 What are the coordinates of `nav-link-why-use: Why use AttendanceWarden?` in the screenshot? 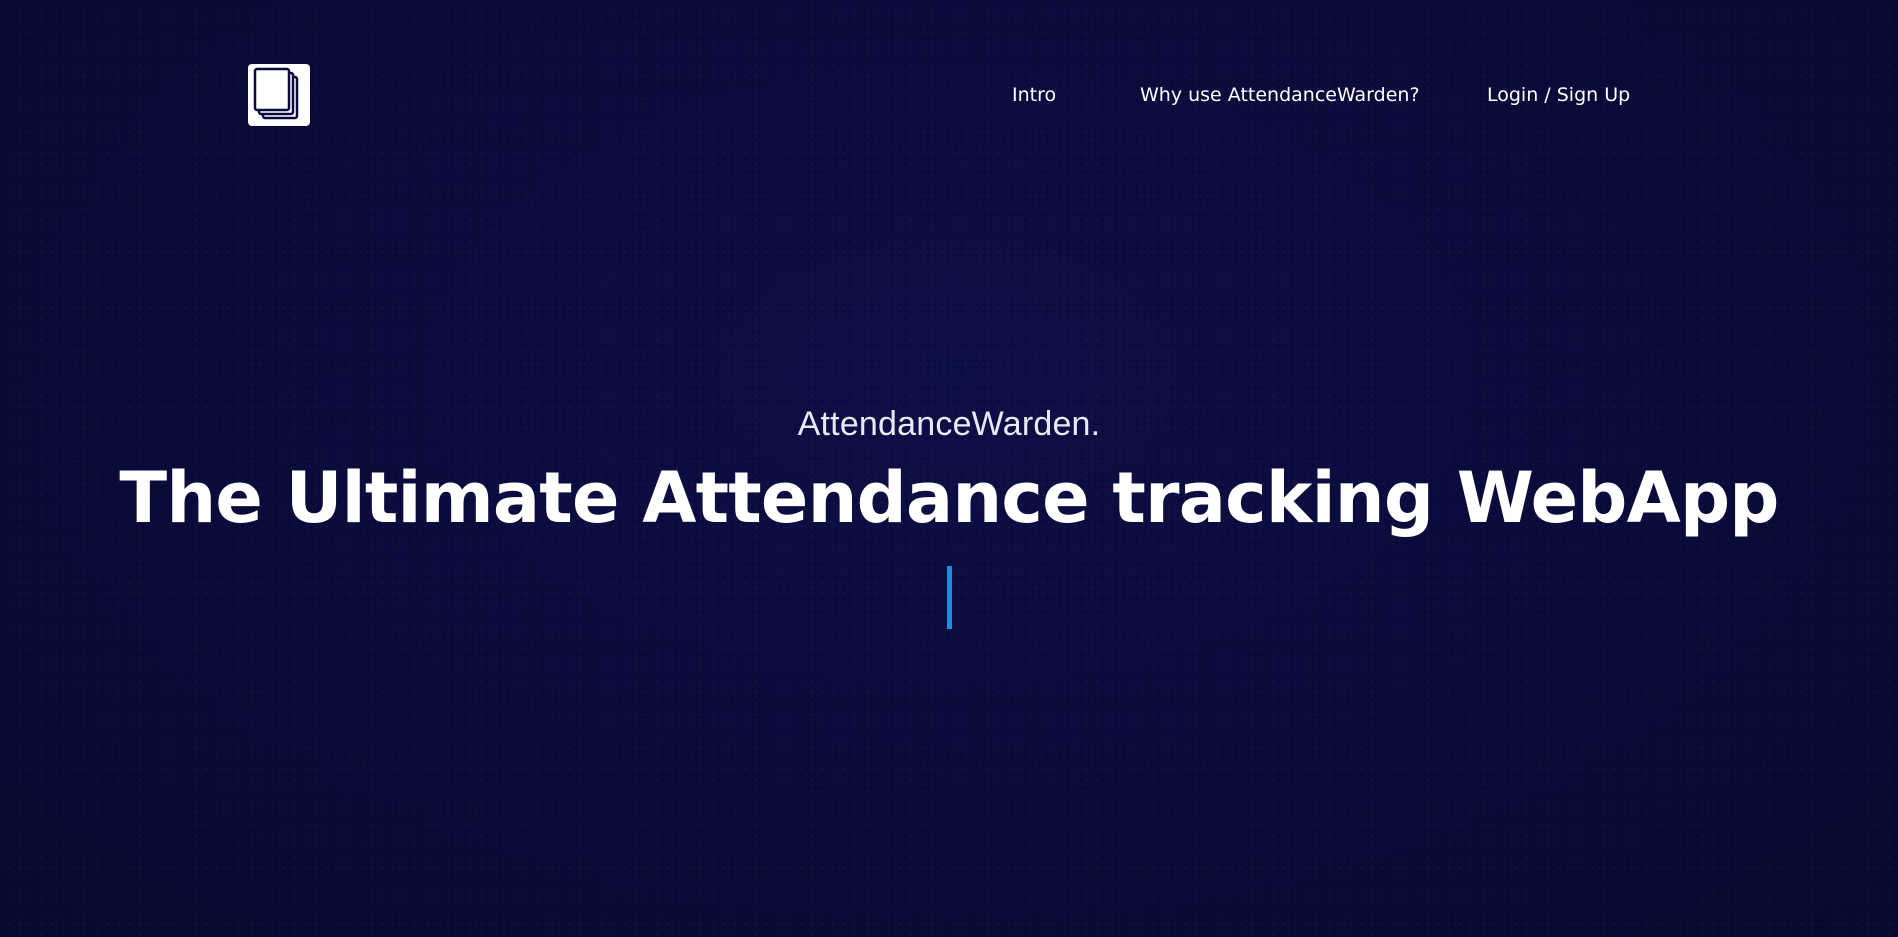 It's located at (1280, 95).